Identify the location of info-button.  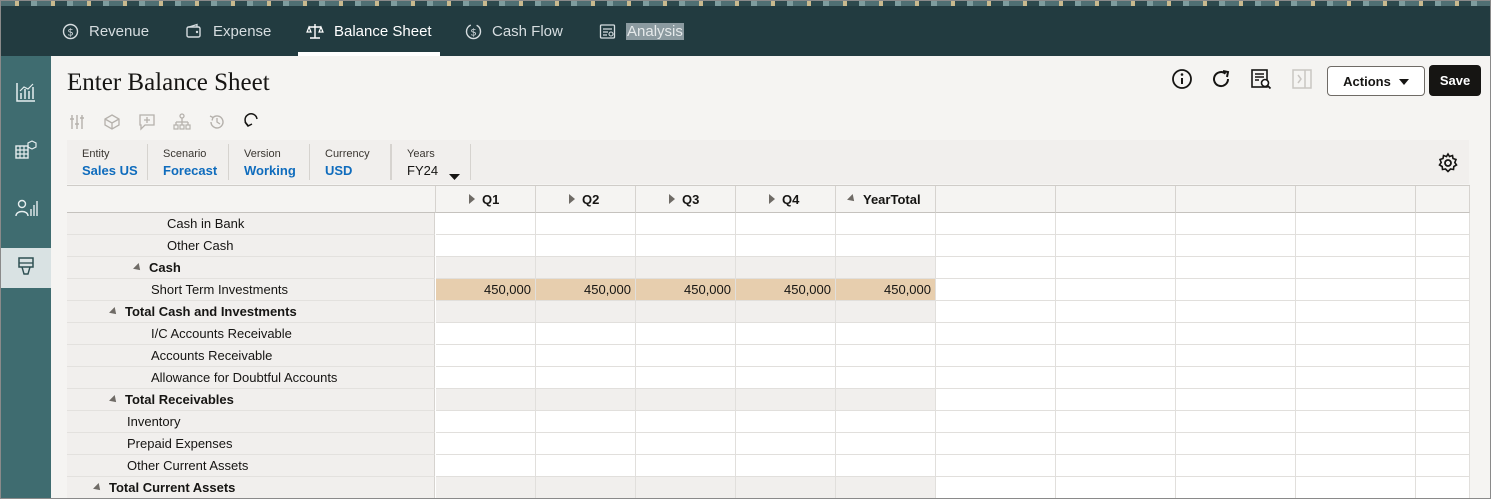
(1182, 81).